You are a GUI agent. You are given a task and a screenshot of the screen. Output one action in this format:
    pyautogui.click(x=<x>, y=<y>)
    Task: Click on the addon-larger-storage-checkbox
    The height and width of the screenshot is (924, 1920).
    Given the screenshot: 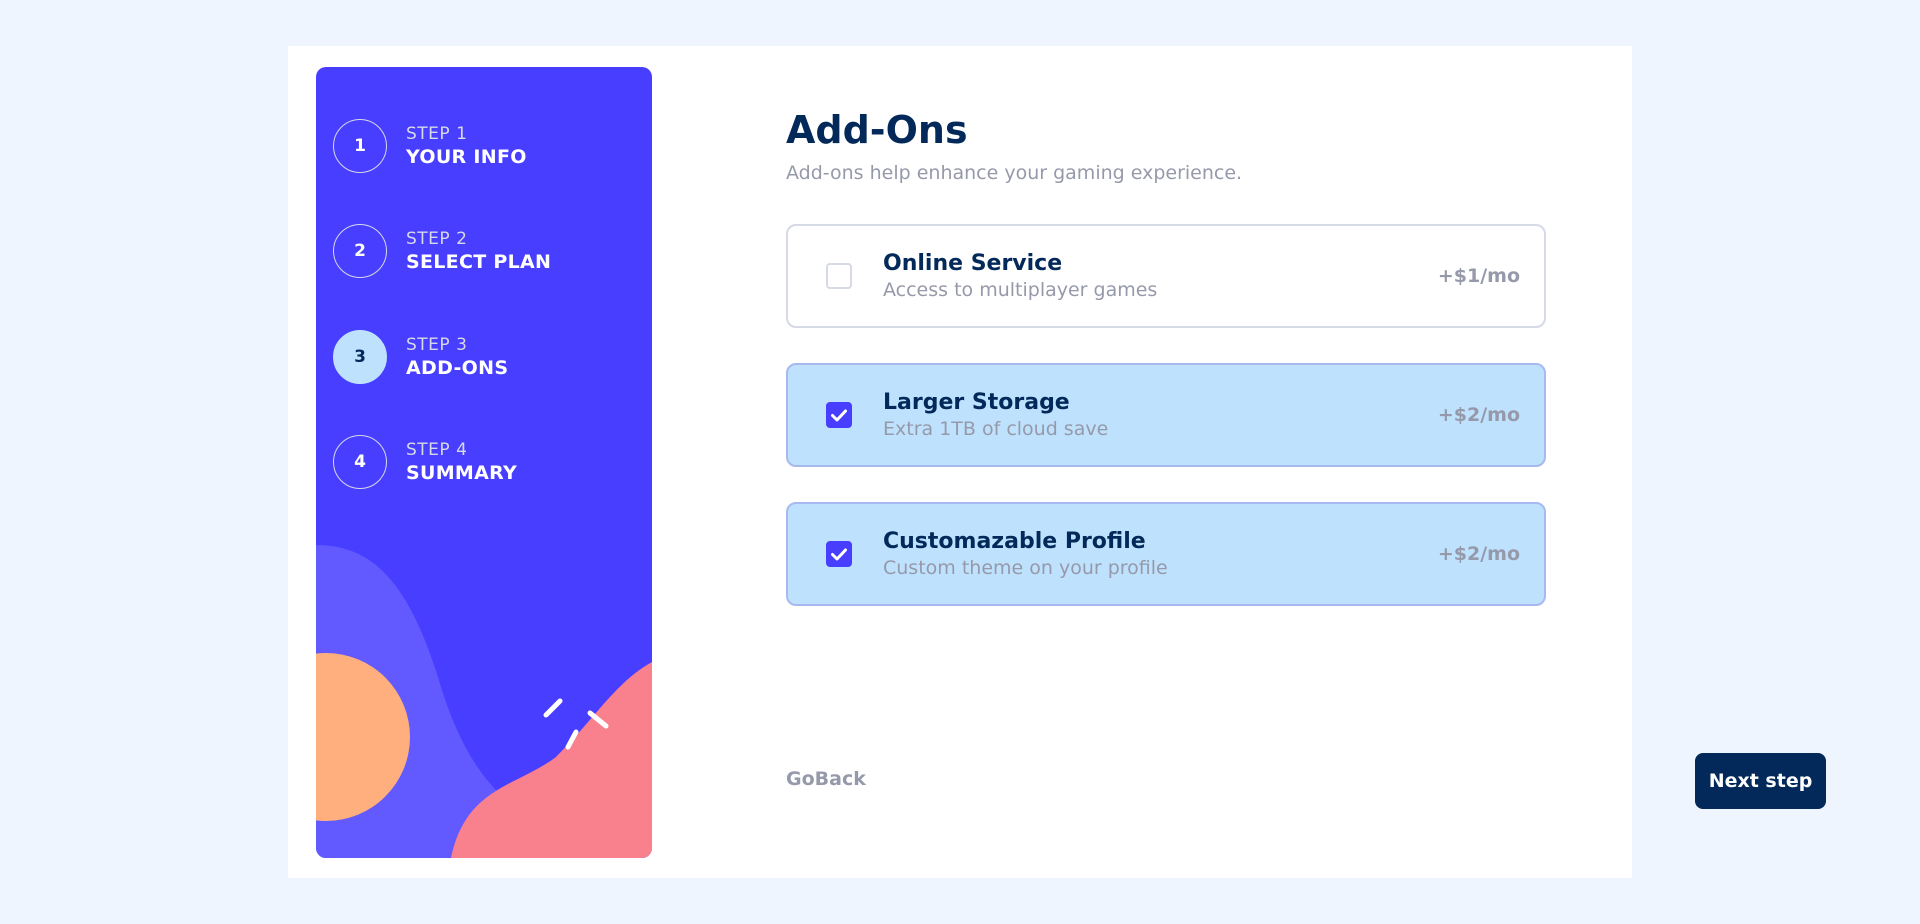 What is the action you would take?
    pyautogui.click(x=839, y=415)
    